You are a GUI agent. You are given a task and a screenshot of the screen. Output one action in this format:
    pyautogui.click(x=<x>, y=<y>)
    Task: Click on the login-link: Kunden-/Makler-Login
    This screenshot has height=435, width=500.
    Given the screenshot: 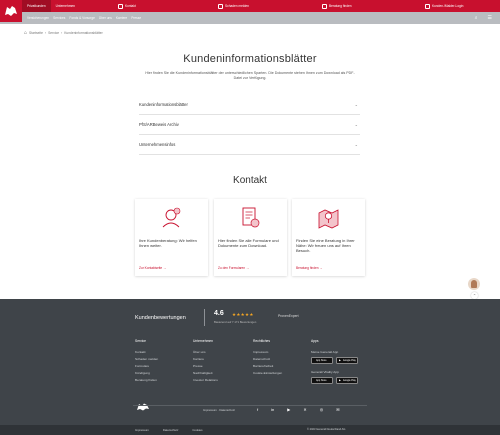 What is the action you would take?
    pyautogui.click(x=444, y=6)
    